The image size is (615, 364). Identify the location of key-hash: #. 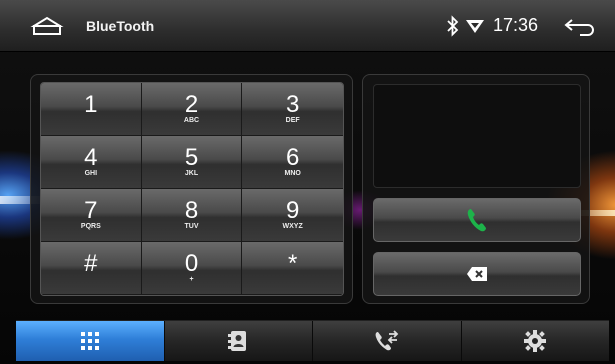
(91, 268).